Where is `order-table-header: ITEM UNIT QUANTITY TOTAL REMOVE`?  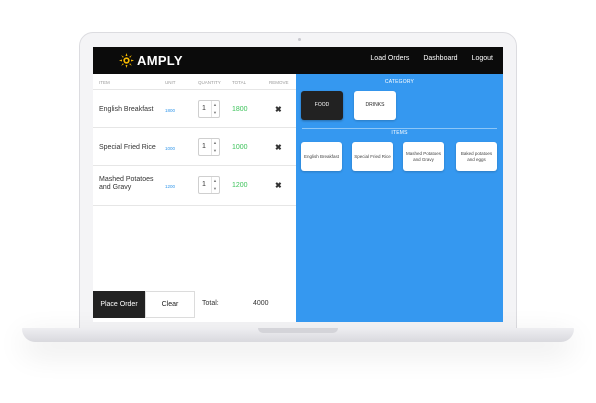 order-table-header: ITEM UNIT QUANTITY TOTAL REMOVE is located at coordinates (194, 82).